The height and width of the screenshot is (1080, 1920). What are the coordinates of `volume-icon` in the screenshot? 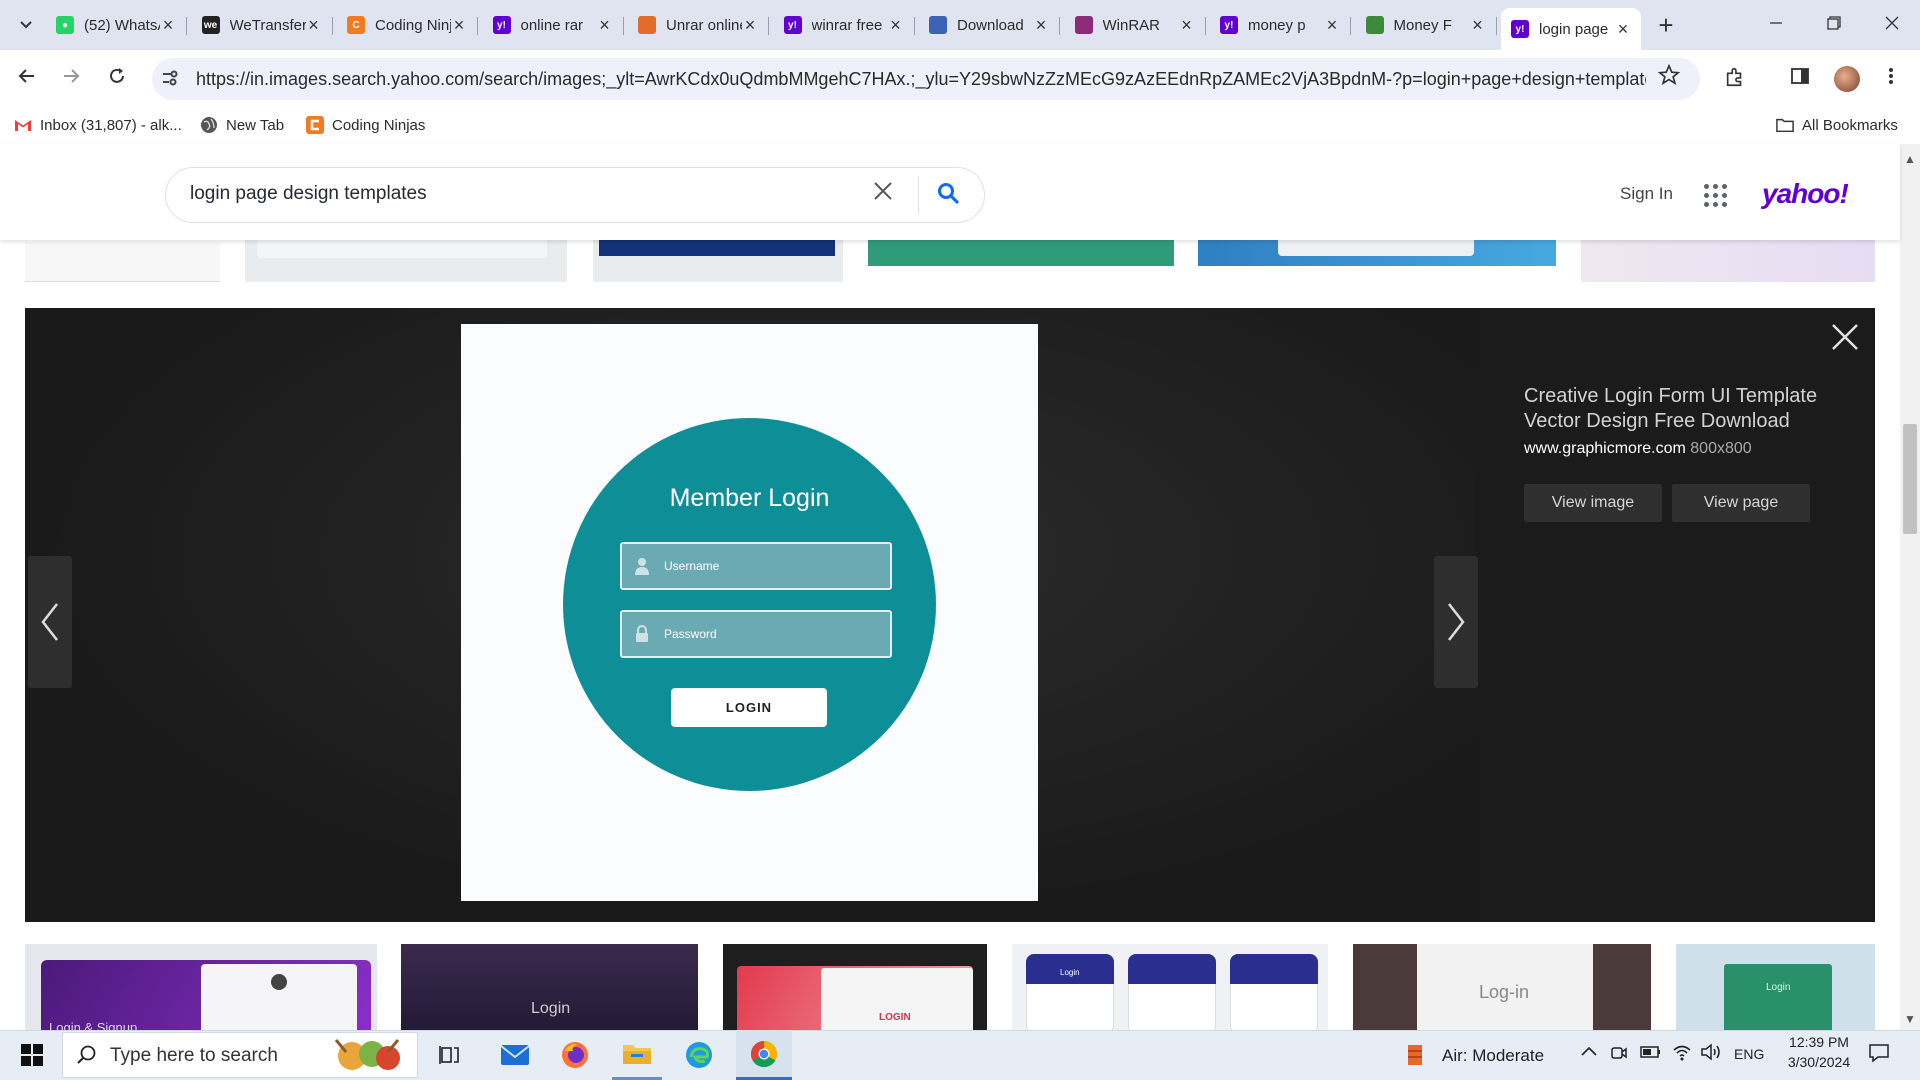 It's located at (1711, 1054).